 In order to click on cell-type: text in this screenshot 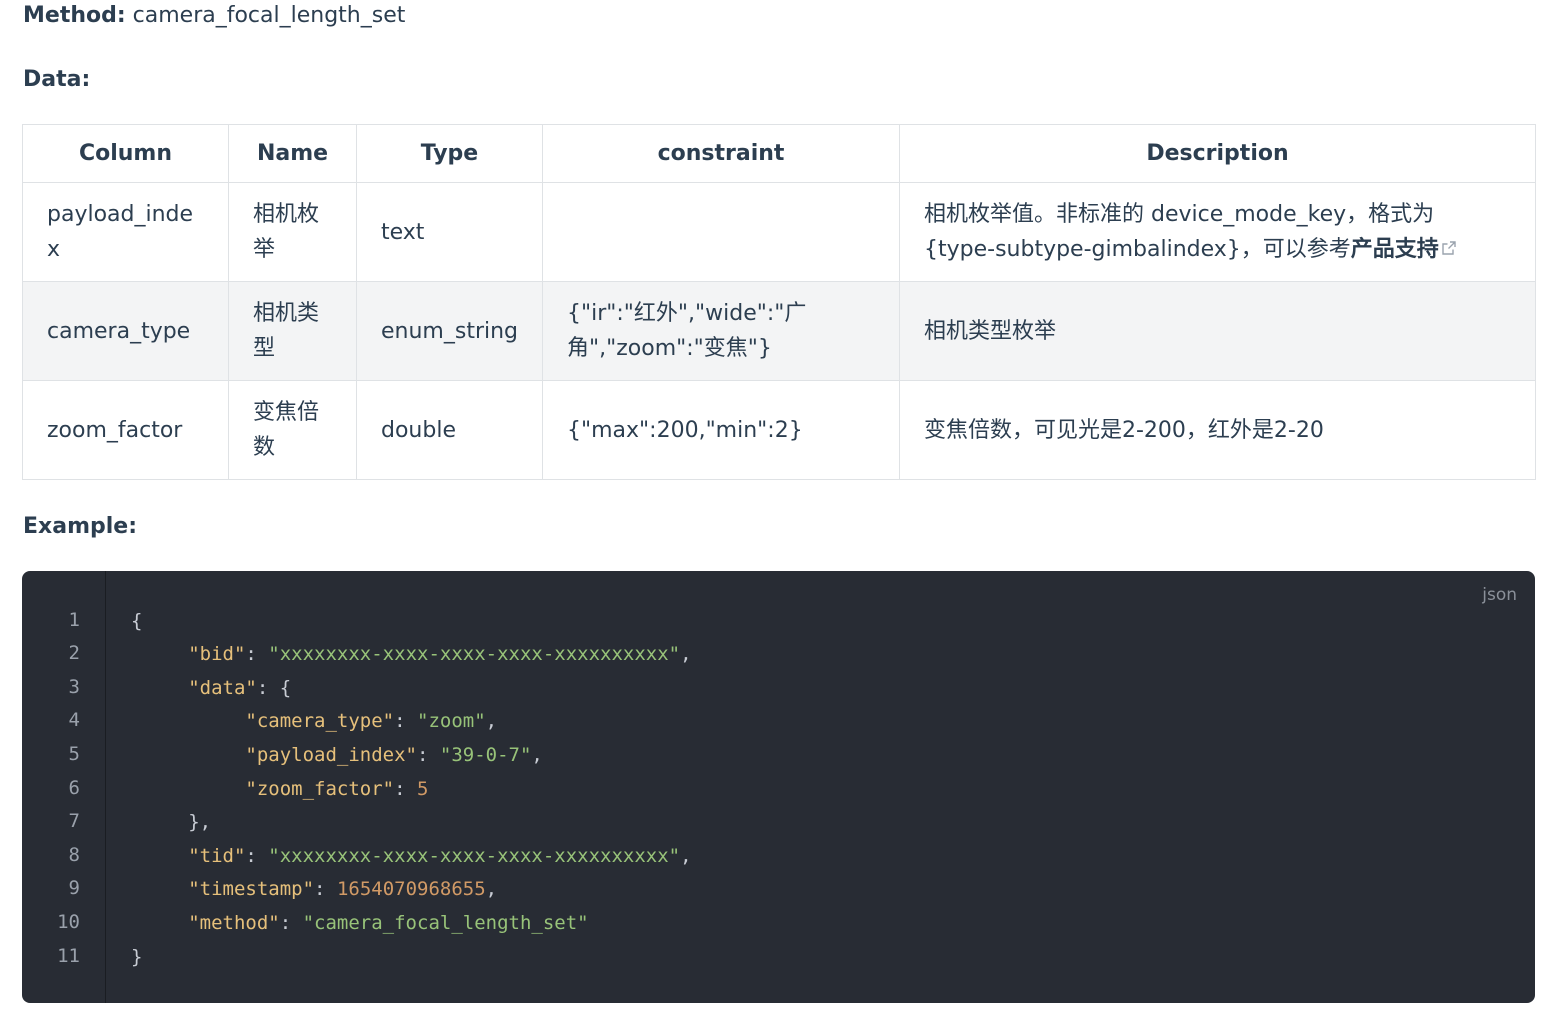, I will do `click(449, 232)`.